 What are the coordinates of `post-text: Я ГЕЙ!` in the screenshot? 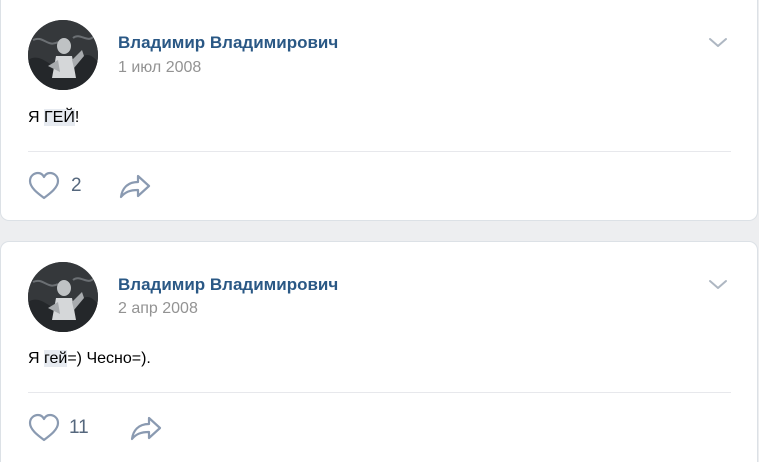 It's located at (53, 118).